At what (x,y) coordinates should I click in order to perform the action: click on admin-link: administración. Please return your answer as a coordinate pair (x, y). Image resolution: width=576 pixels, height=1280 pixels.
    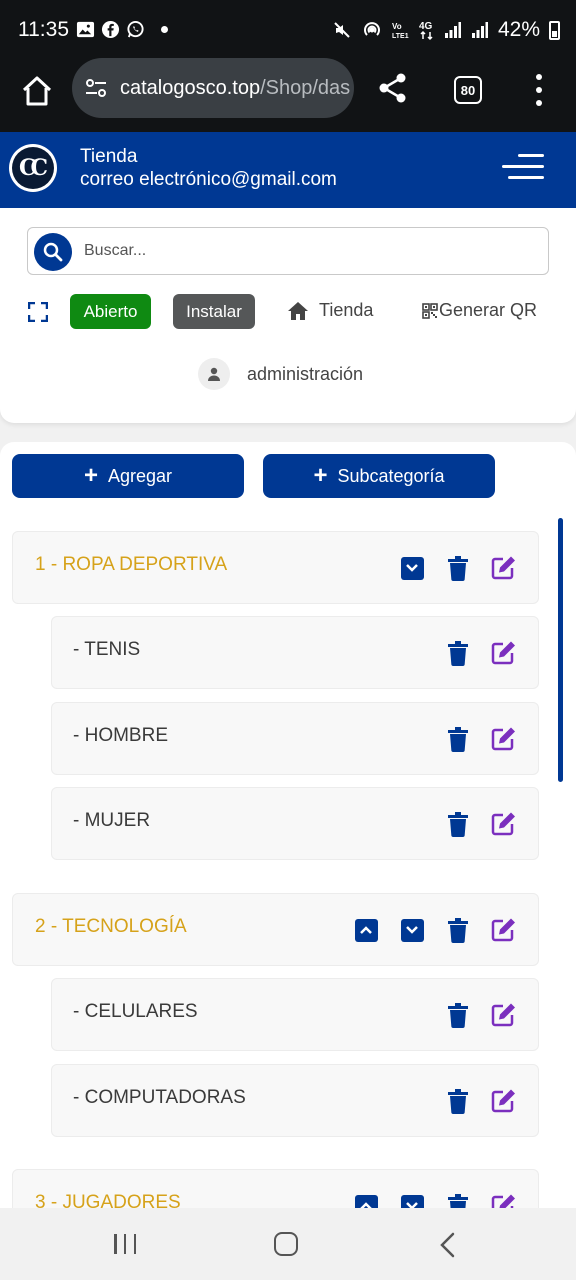
    Looking at the image, I should click on (280, 374).